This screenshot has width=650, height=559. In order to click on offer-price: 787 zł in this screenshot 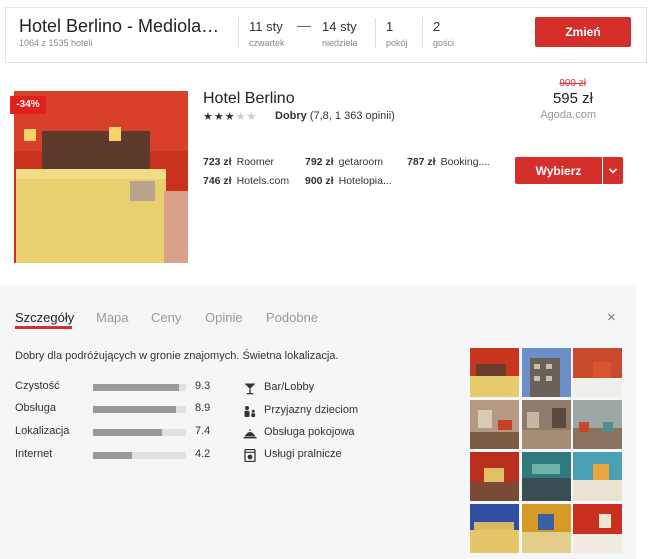, I will do `click(421, 162)`.